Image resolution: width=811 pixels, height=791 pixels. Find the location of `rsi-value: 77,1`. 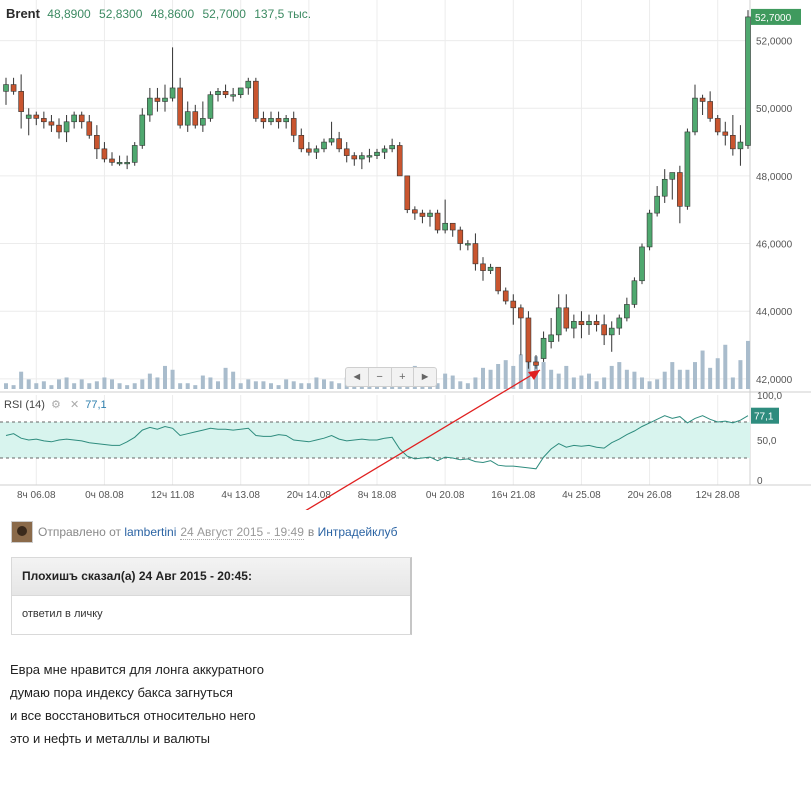

rsi-value: 77,1 is located at coordinates (96, 405).